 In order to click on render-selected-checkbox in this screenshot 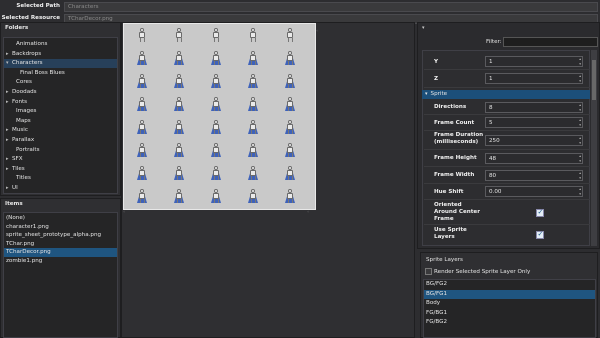, I will do `click(428, 271)`.